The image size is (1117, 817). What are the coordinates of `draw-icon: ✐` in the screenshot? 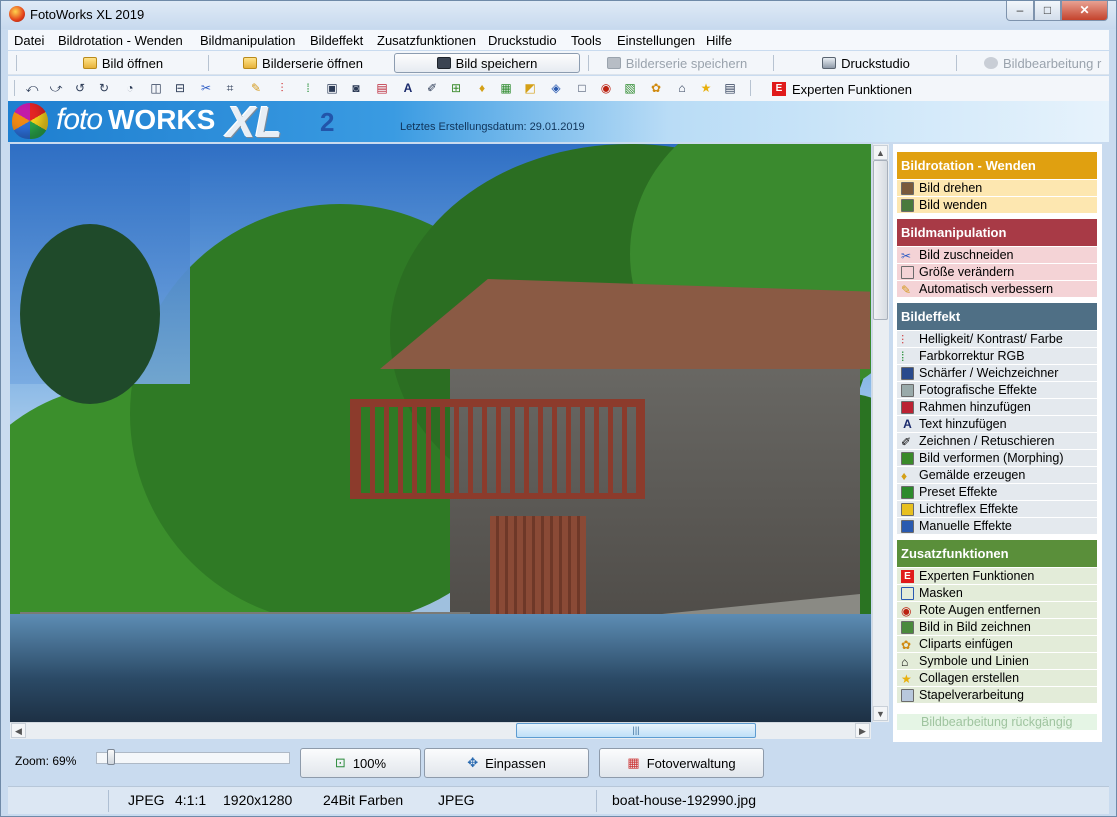 It's located at (432, 88).